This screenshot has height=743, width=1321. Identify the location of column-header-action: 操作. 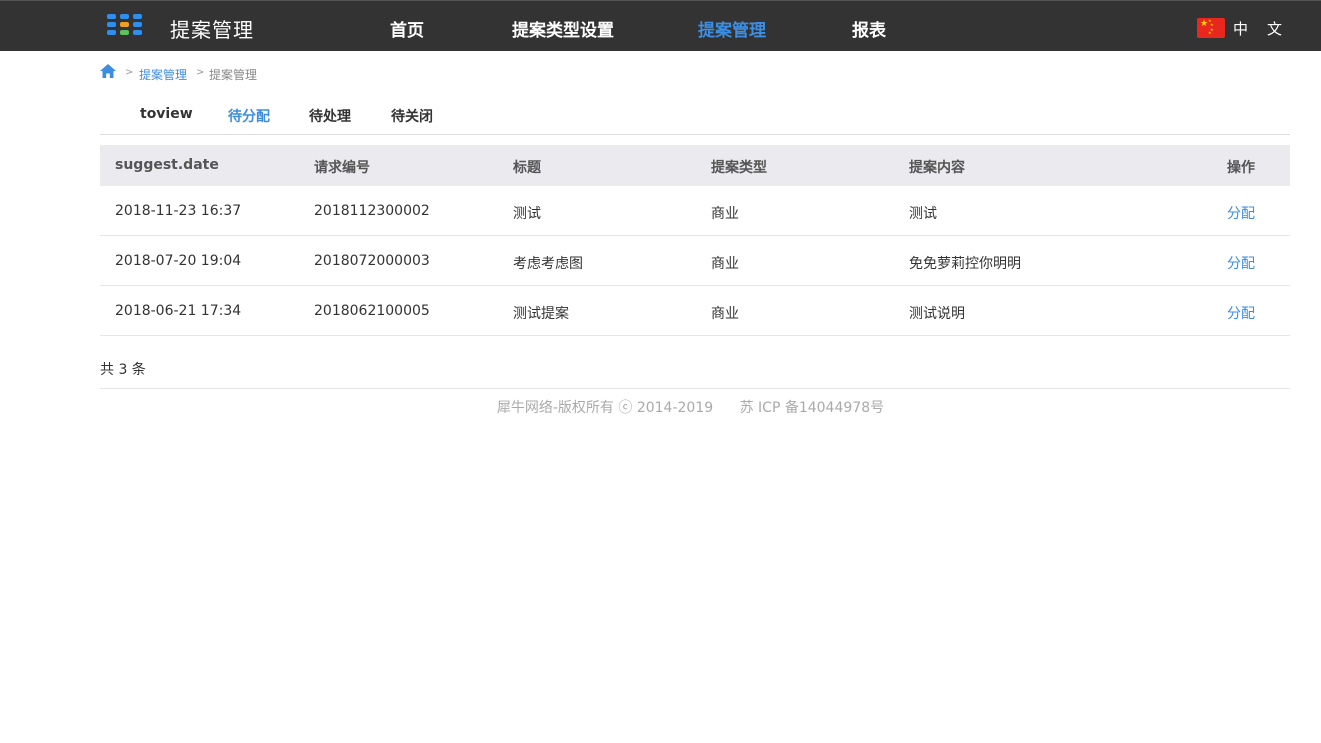
(1241, 168).